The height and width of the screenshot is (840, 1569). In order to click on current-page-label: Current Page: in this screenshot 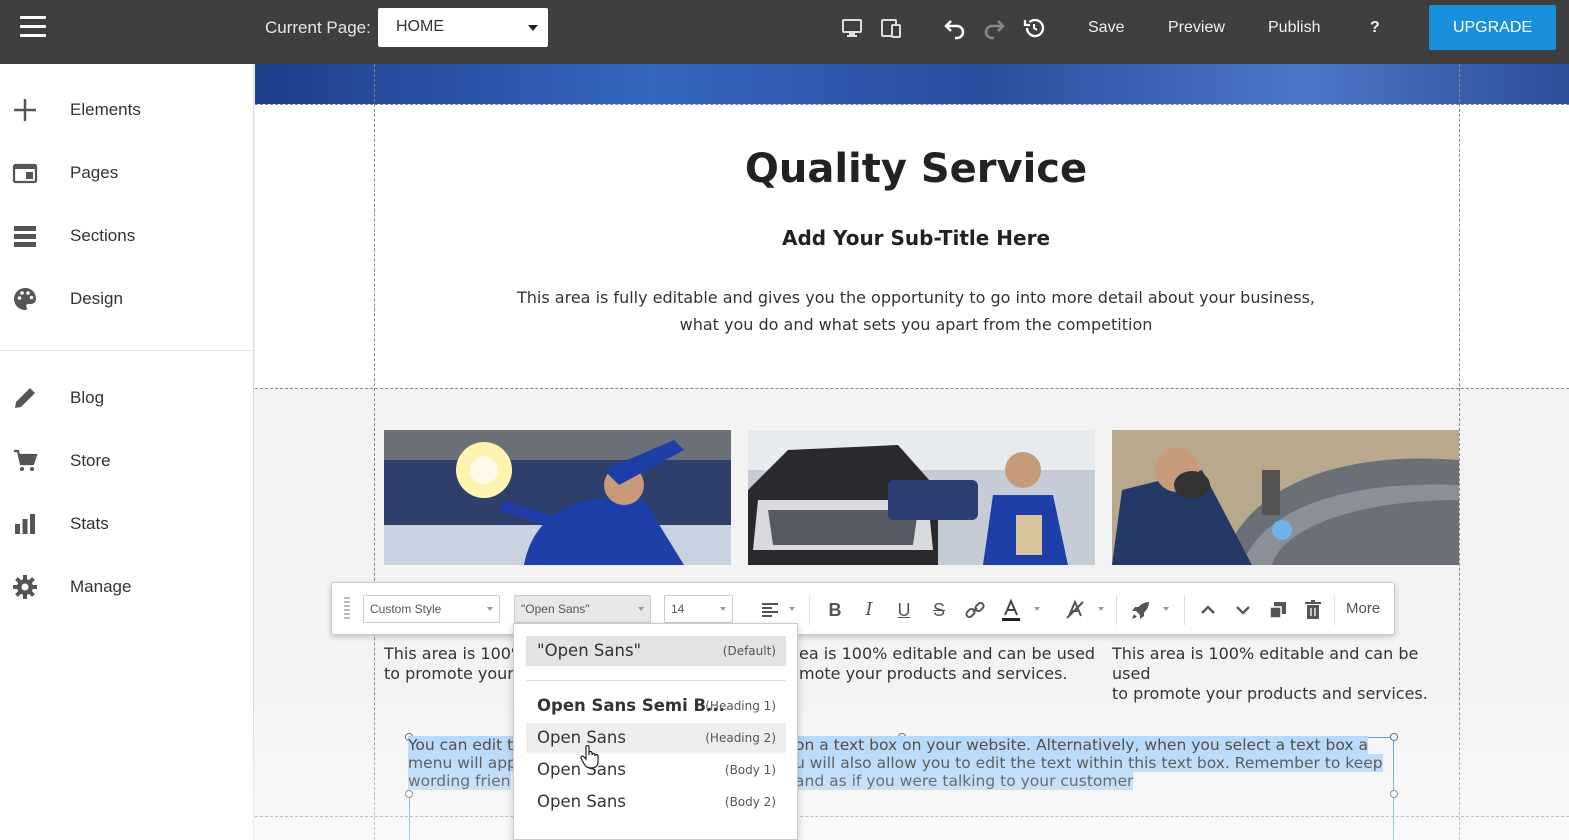, I will do `click(318, 27)`.